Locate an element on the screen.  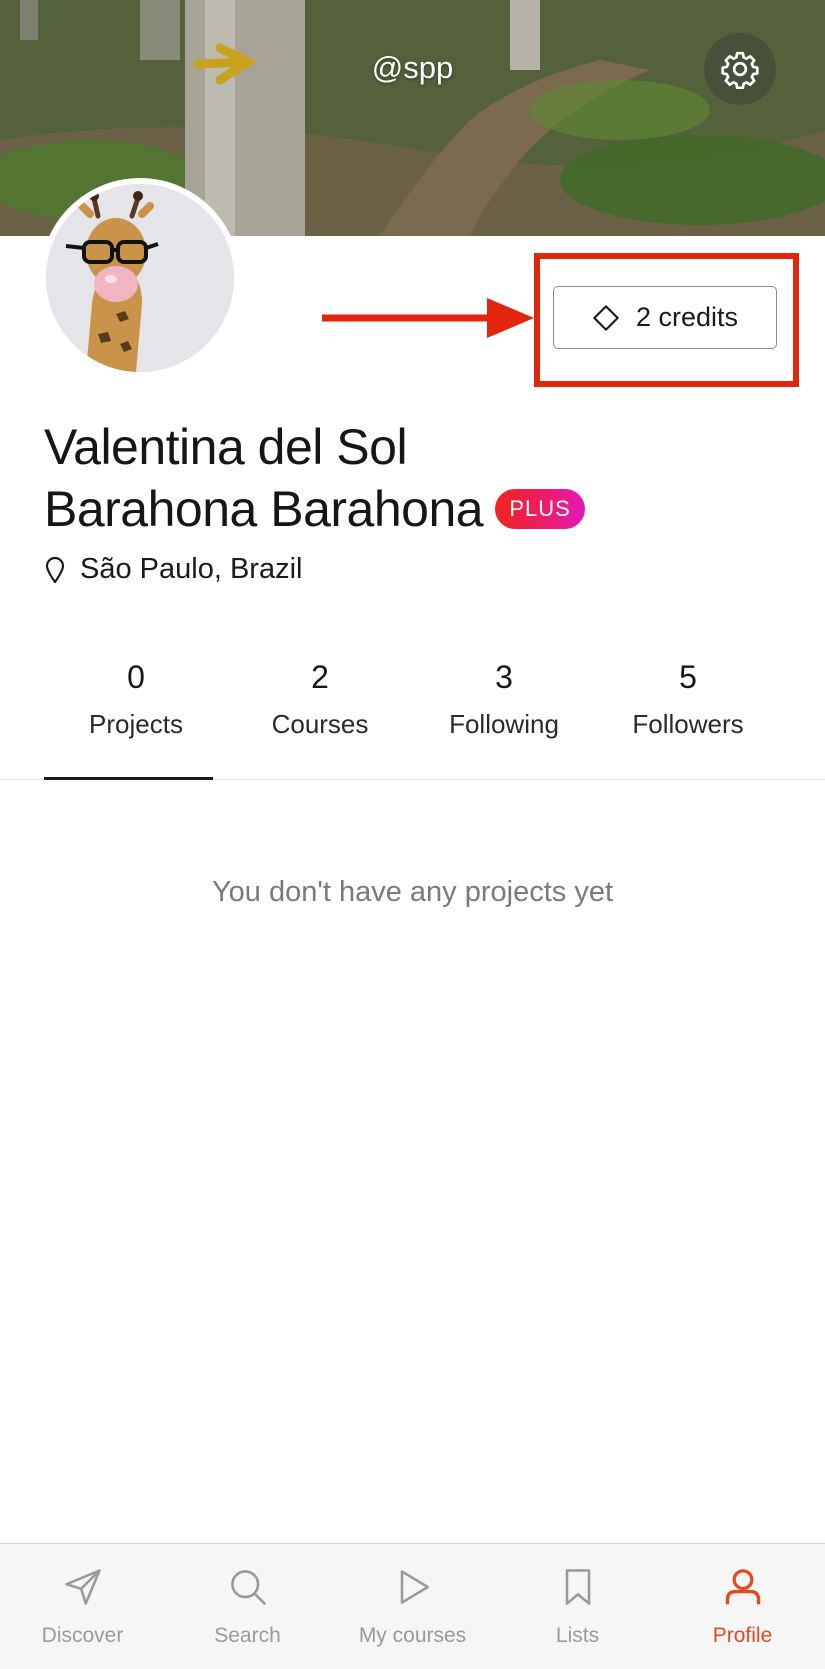
nav-label: Discover is located at coordinates (82, 1635).